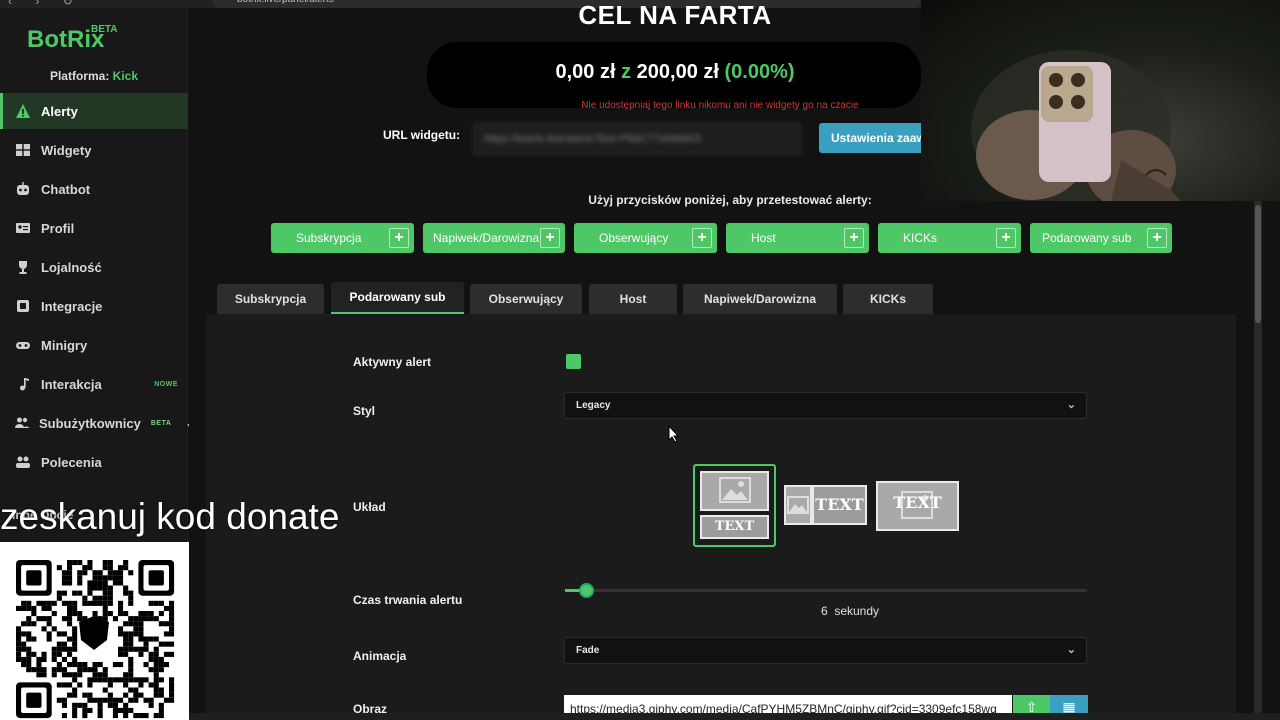 The image size is (1280, 720). I want to click on test-alert-button-kicks: KICKs +, so click(949, 238).